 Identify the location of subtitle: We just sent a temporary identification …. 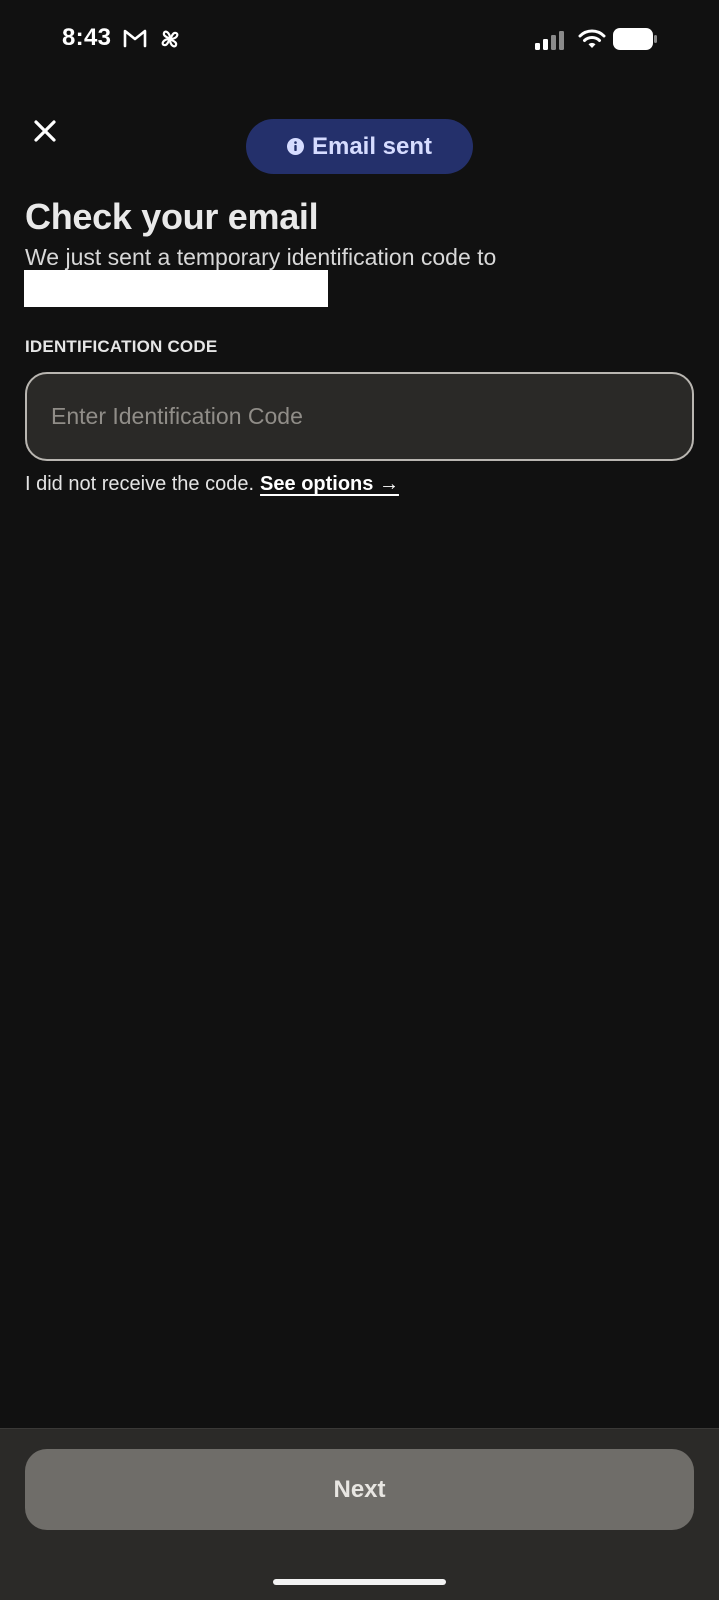
(261, 257).